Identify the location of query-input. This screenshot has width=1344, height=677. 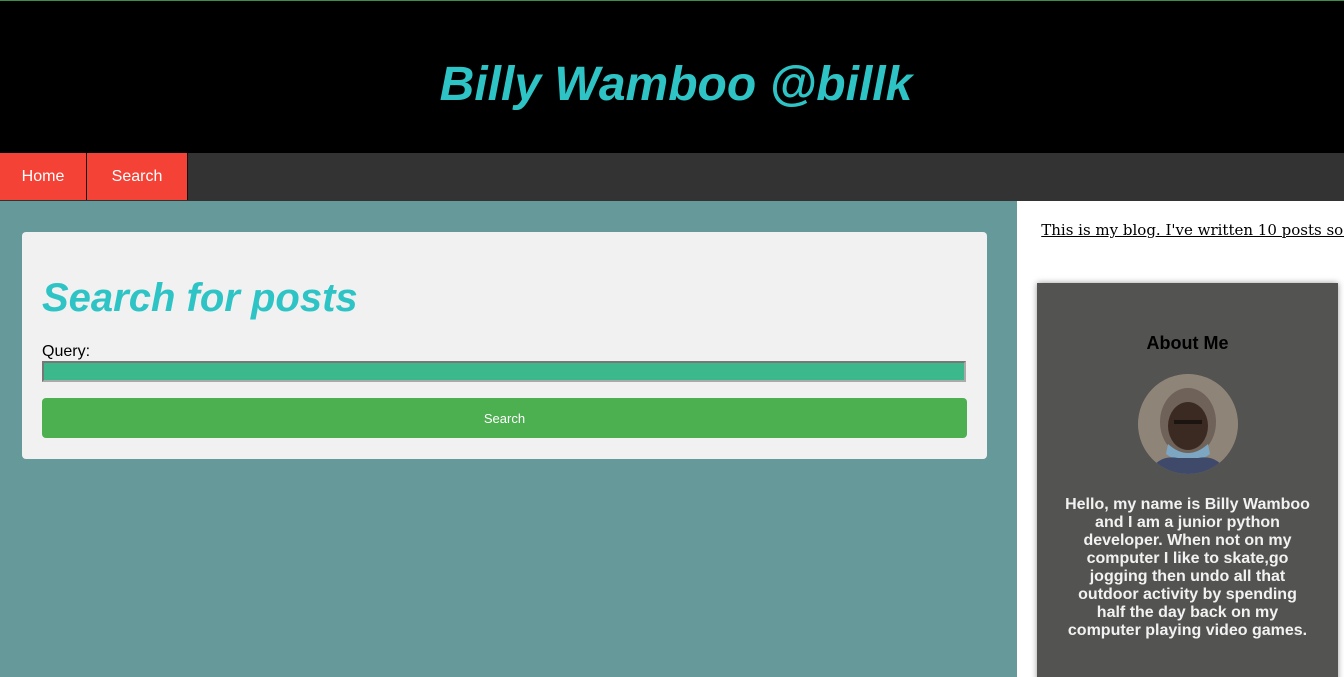
(504, 371).